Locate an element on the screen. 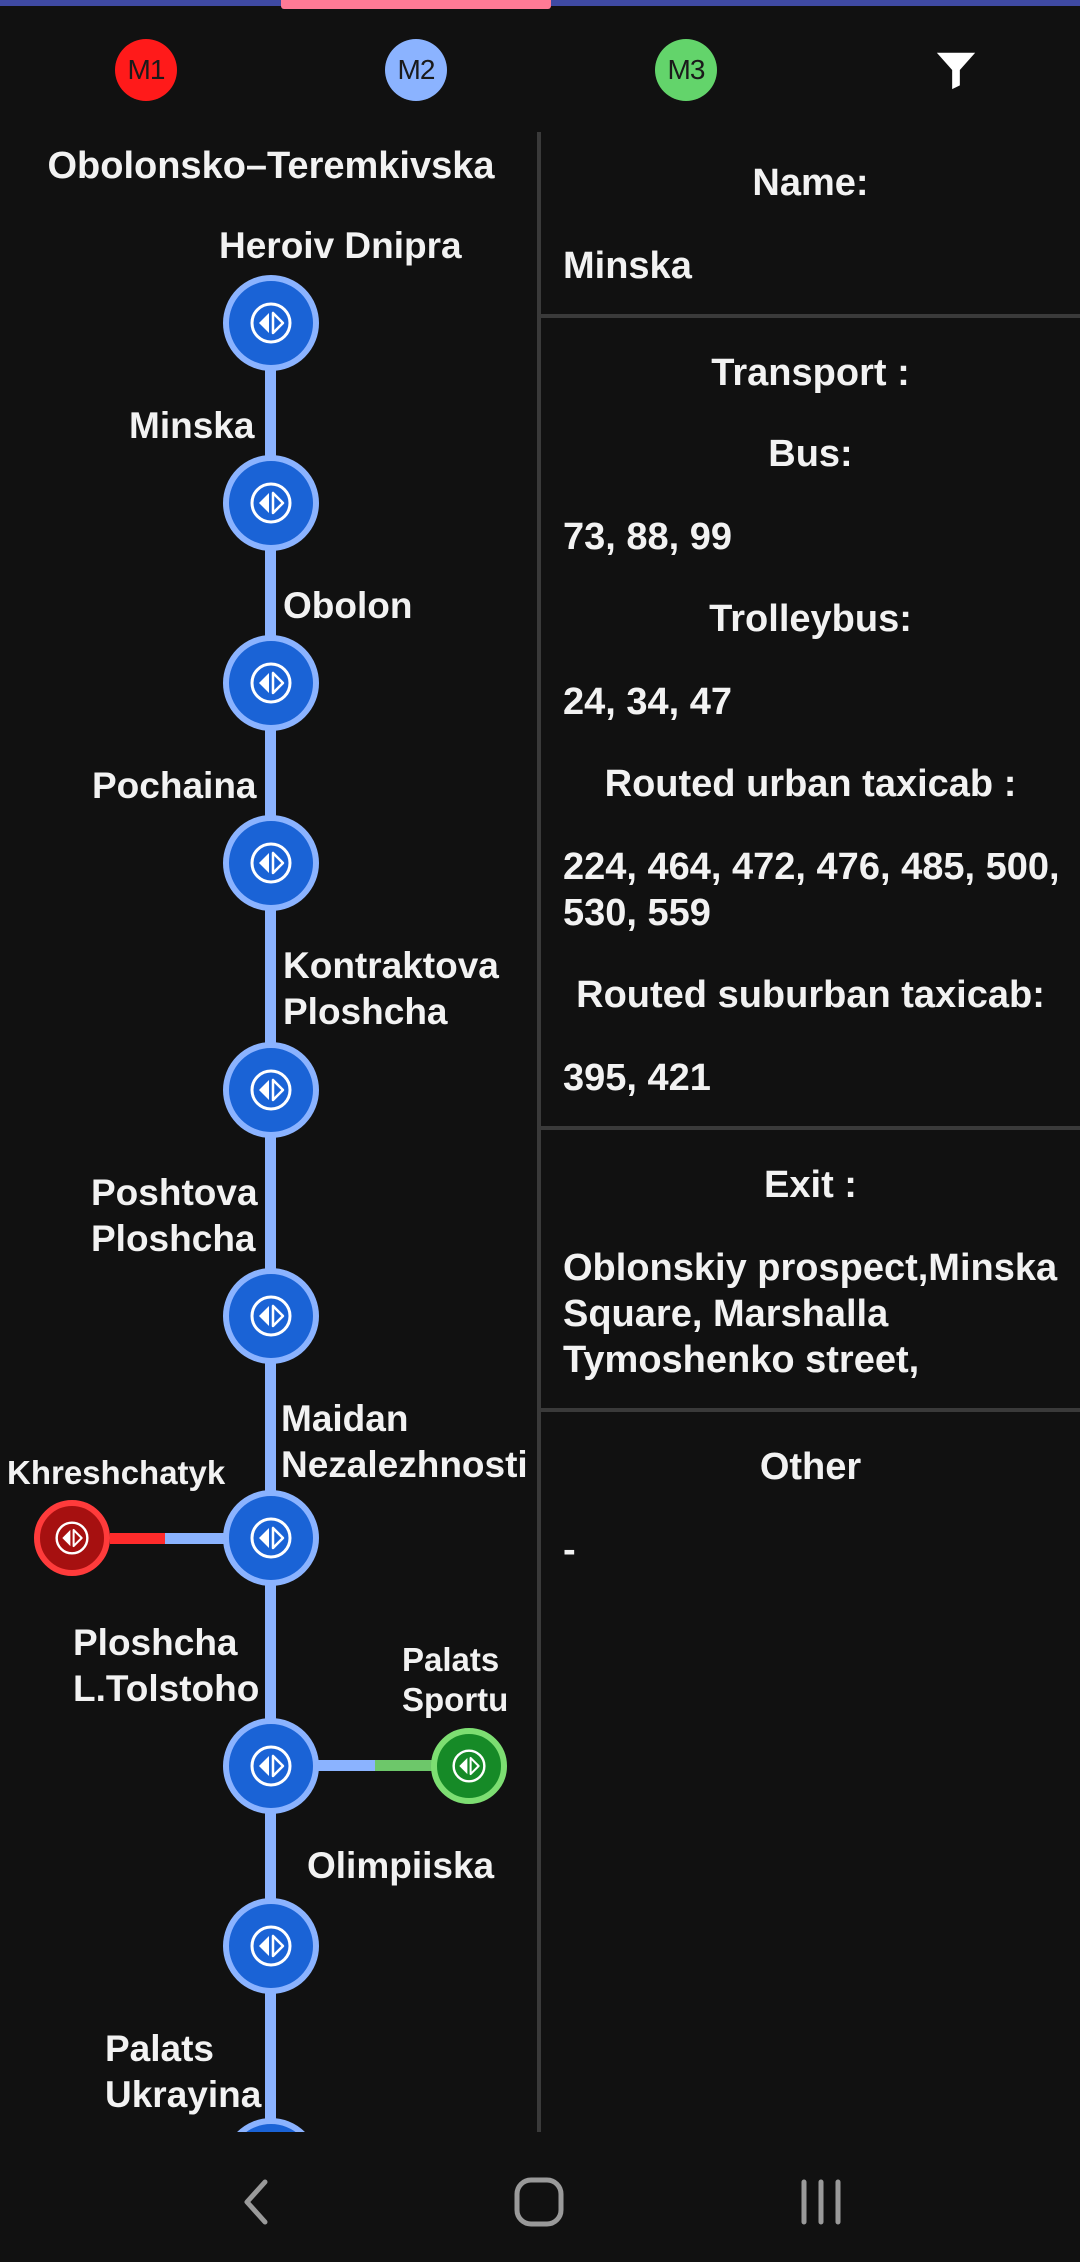 Image resolution: width=1080 pixels, height=2262 pixels. station-label-palats-ukrayina: Palats Ukrayina is located at coordinates (183, 2071).